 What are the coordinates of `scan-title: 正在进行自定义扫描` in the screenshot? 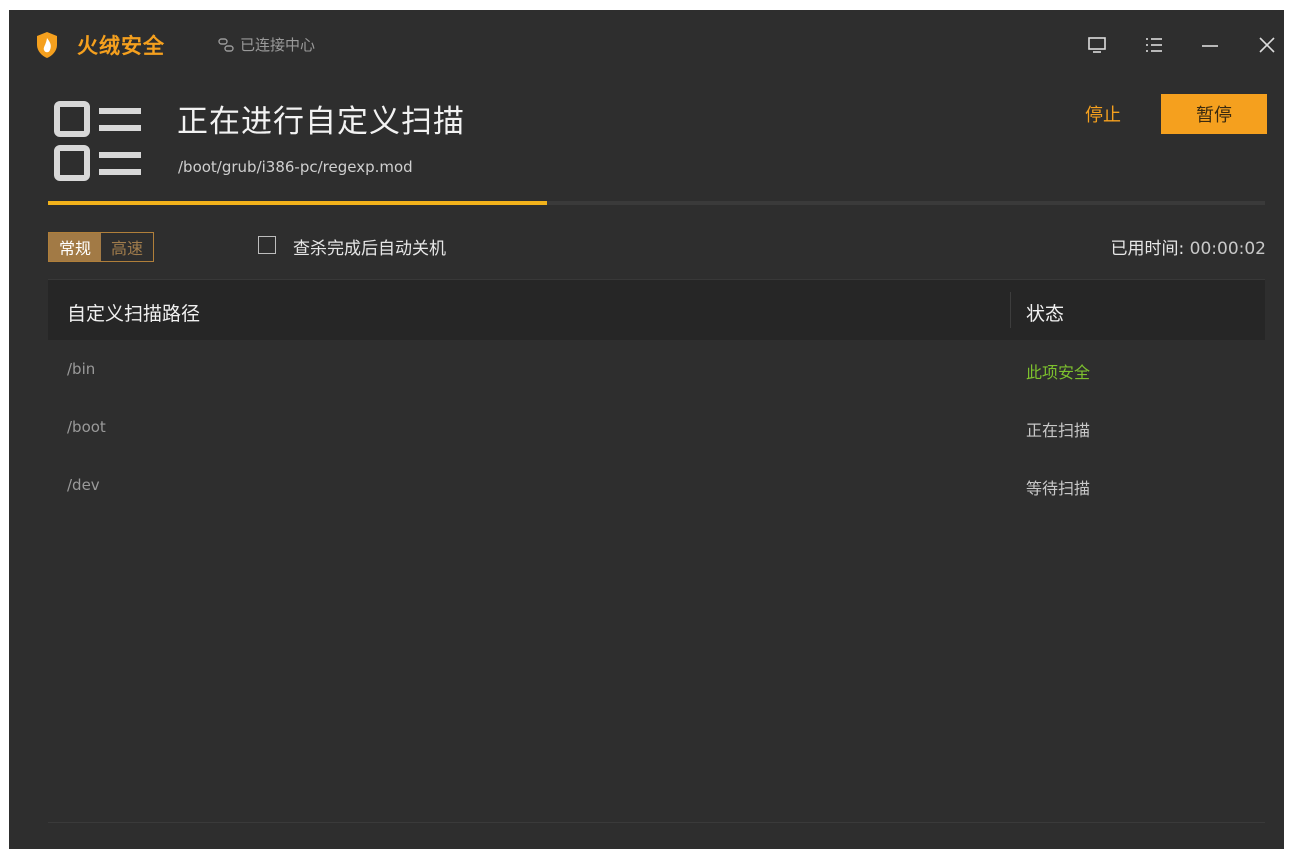 It's located at (321, 122).